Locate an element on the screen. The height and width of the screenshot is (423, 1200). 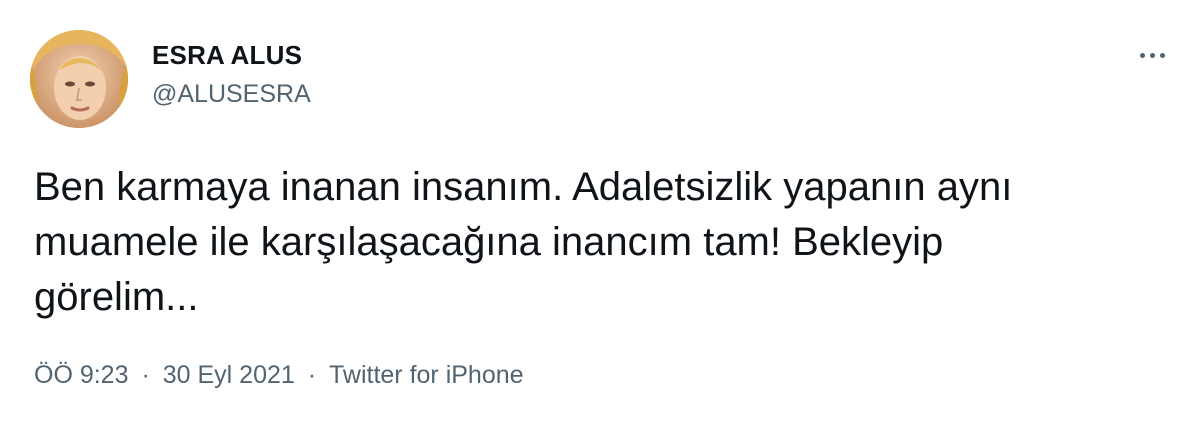
tweet-source: Twitter for iPhone is located at coordinates (426, 375).